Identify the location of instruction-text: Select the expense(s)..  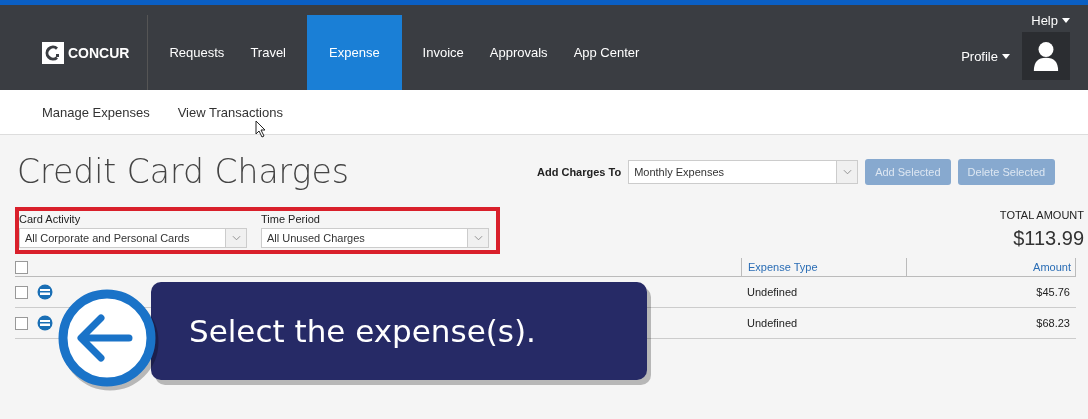
(362, 331).